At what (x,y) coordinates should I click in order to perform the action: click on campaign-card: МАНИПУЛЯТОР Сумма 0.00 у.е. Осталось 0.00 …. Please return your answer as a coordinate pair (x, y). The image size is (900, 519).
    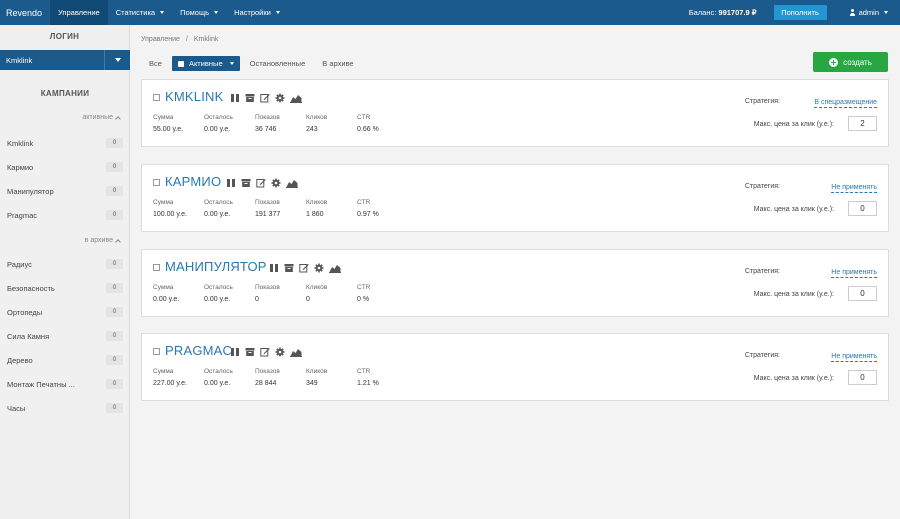
    Looking at the image, I should click on (515, 283).